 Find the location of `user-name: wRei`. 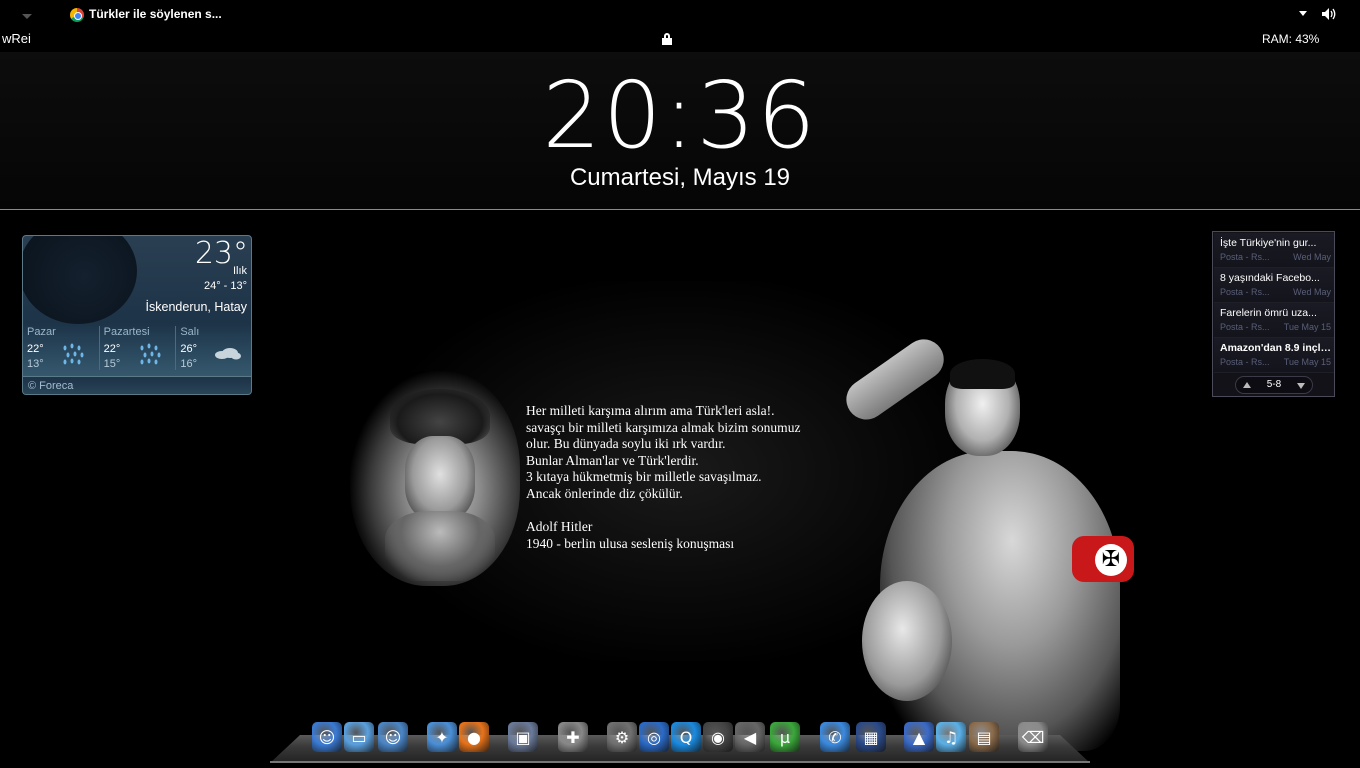

user-name: wRei is located at coordinates (16, 38).